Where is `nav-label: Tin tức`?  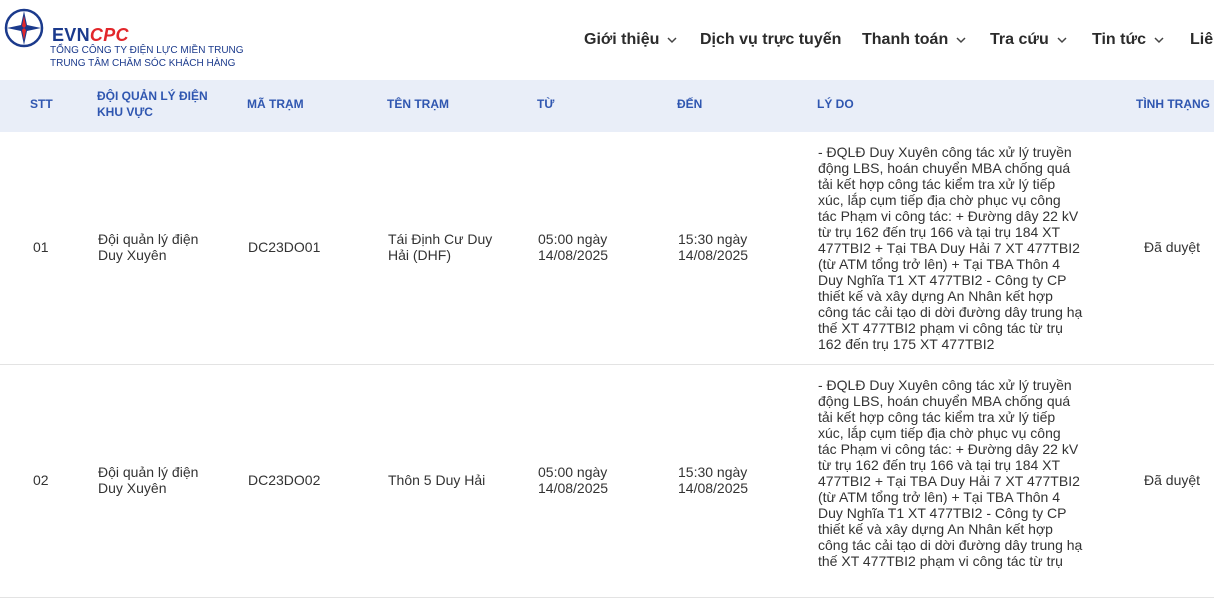 nav-label: Tin tức is located at coordinates (1119, 39).